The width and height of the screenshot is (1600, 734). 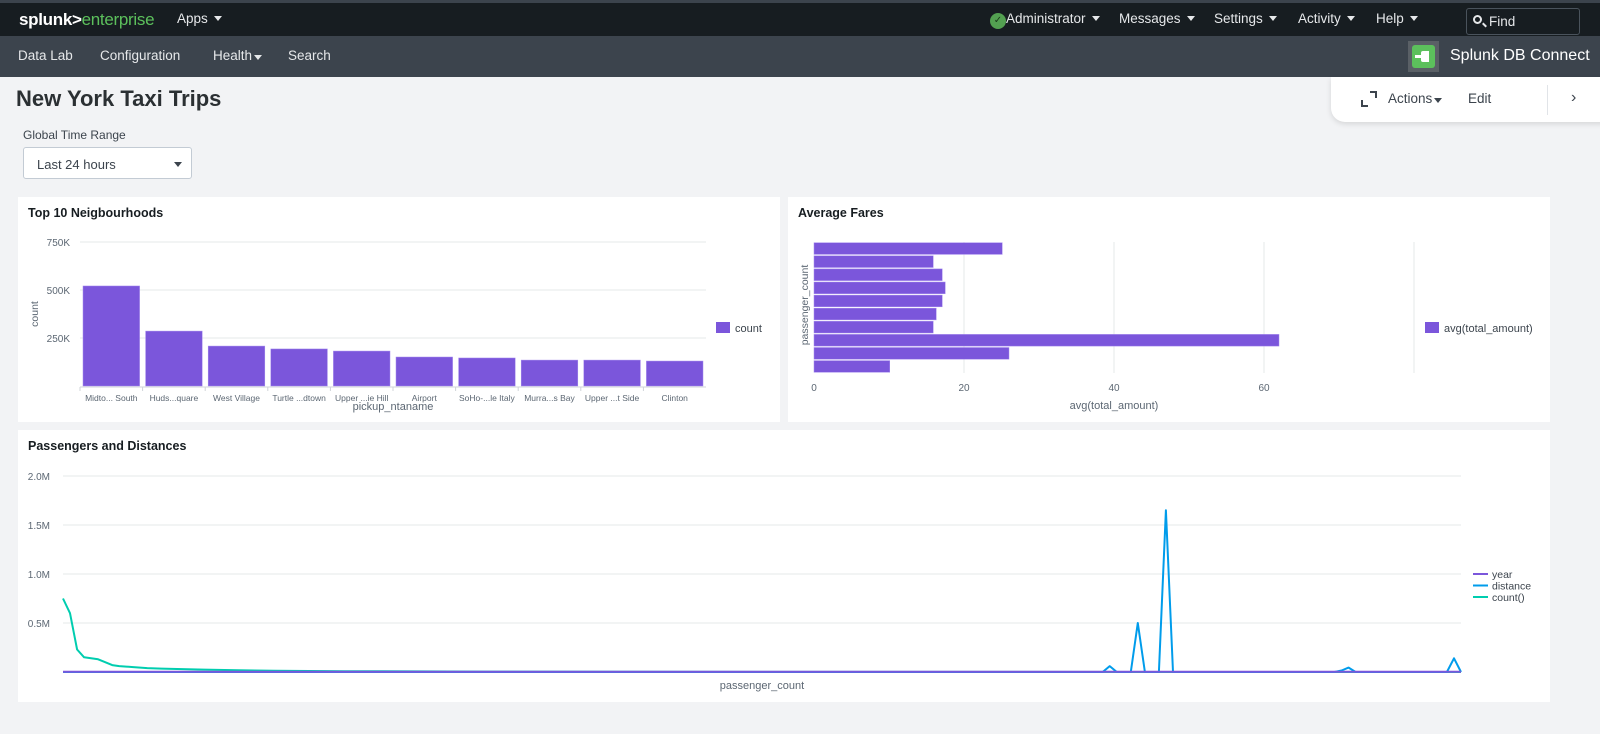 I want to click on nav-data-lab: Data Lab, so click(x=45, y=55).